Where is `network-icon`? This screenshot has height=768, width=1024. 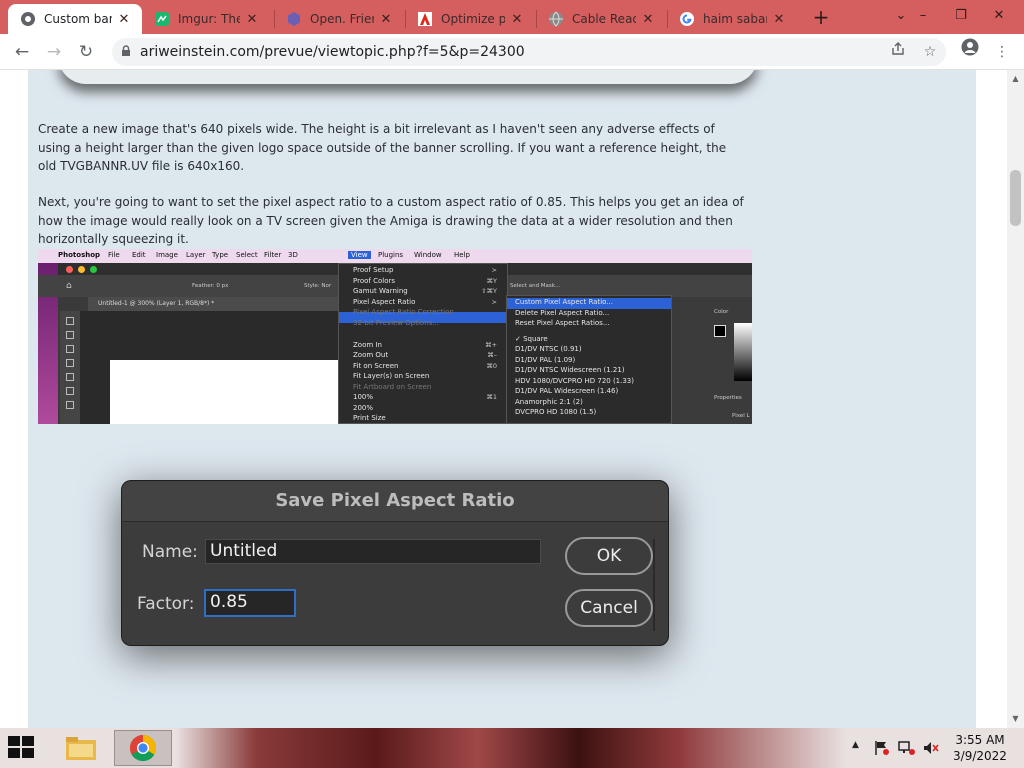 network-icon is located at coordinates (907, 749).